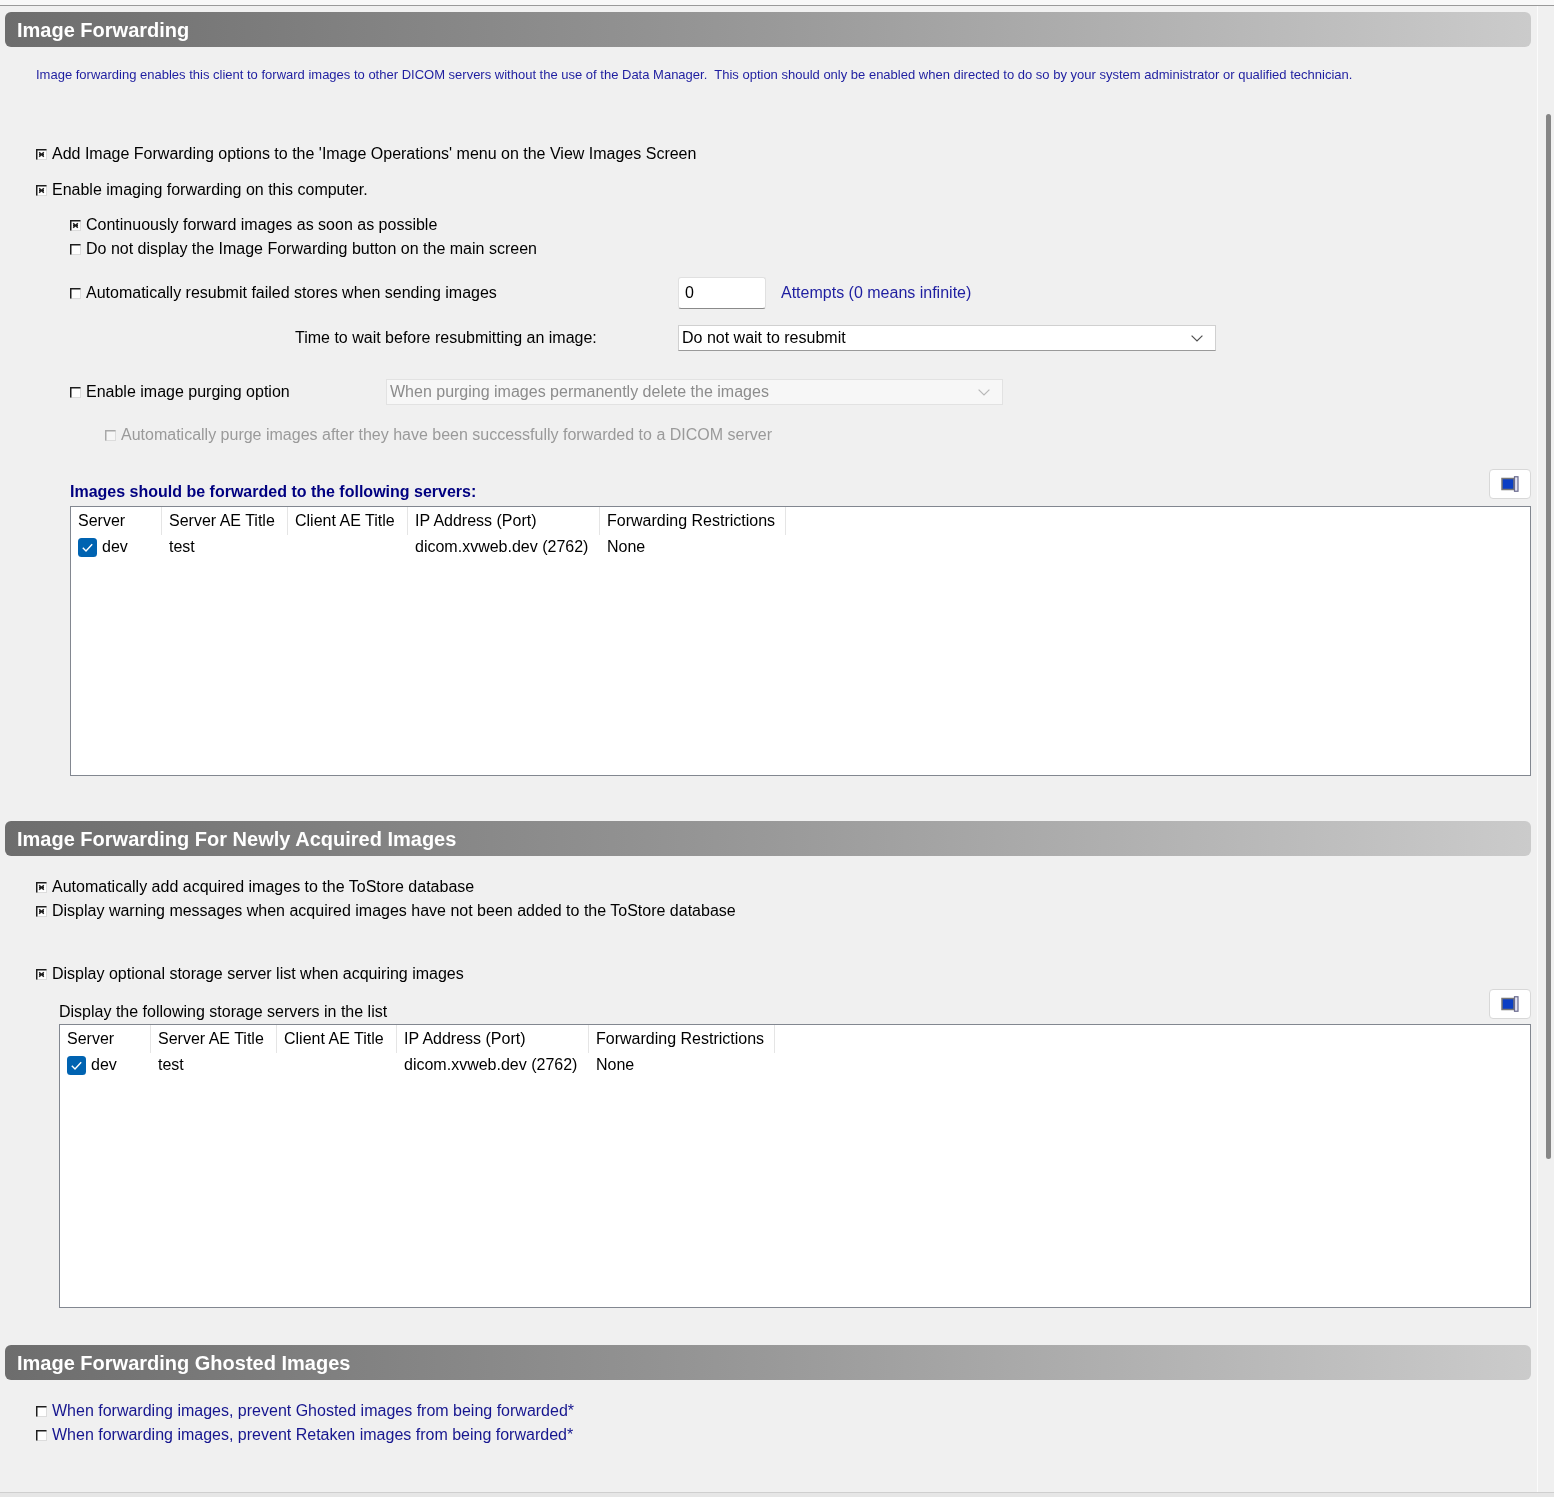 The image size is (1554, 1497). I want to click on section-header: Image Forwarding Ghosted Images, so click(768, 1362).